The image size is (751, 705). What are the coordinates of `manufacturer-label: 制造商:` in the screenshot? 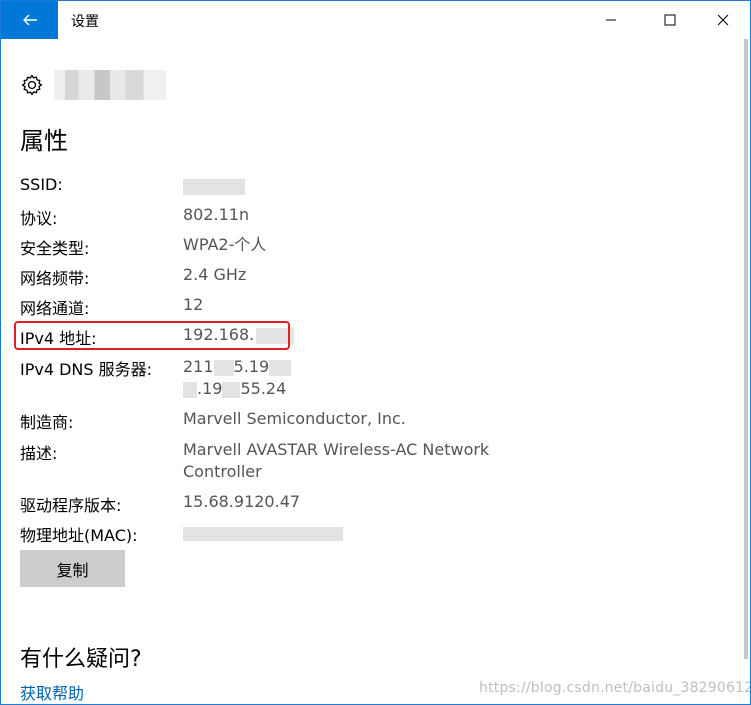 It's located at (47, 422).